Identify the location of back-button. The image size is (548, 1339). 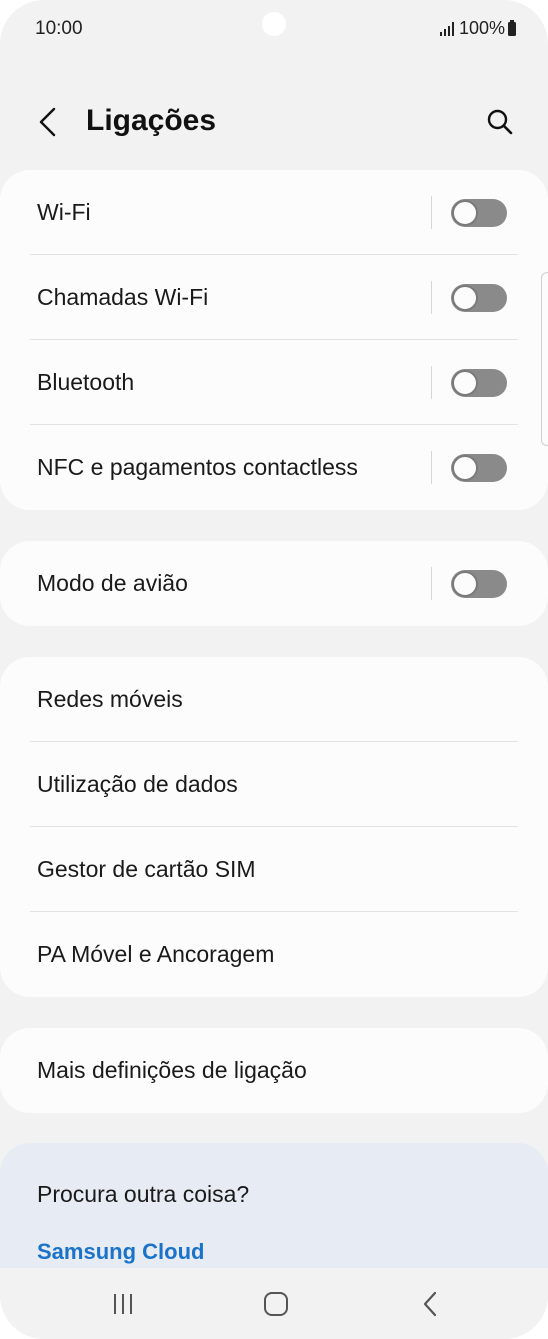
(48, 122).